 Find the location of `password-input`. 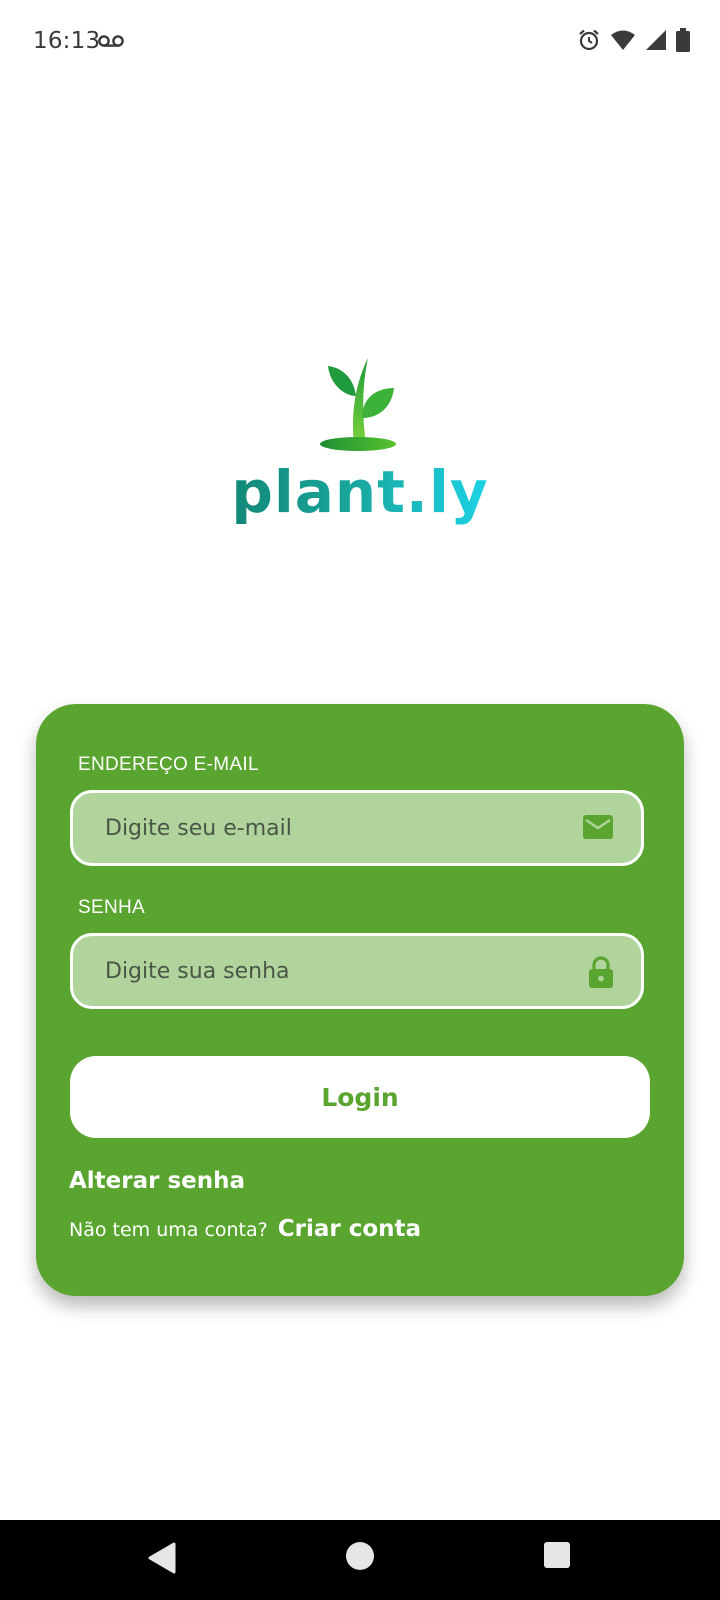

password-input is located at coordinates (325, 971).